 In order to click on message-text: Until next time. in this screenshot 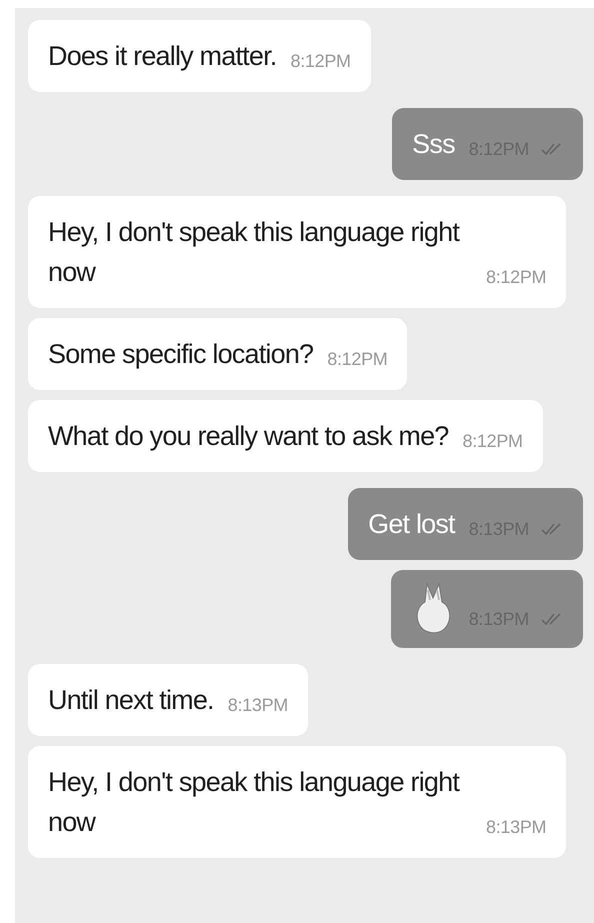, I will do `click(131, 700)`.